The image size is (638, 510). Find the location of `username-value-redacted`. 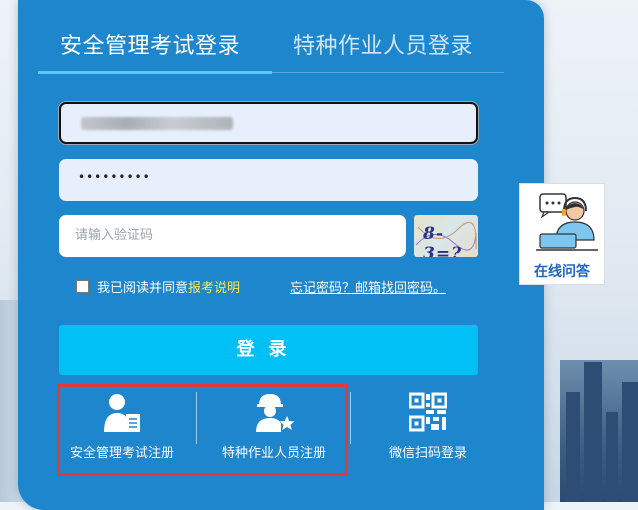

username-value-redacted is located at coordinates (157, 123).